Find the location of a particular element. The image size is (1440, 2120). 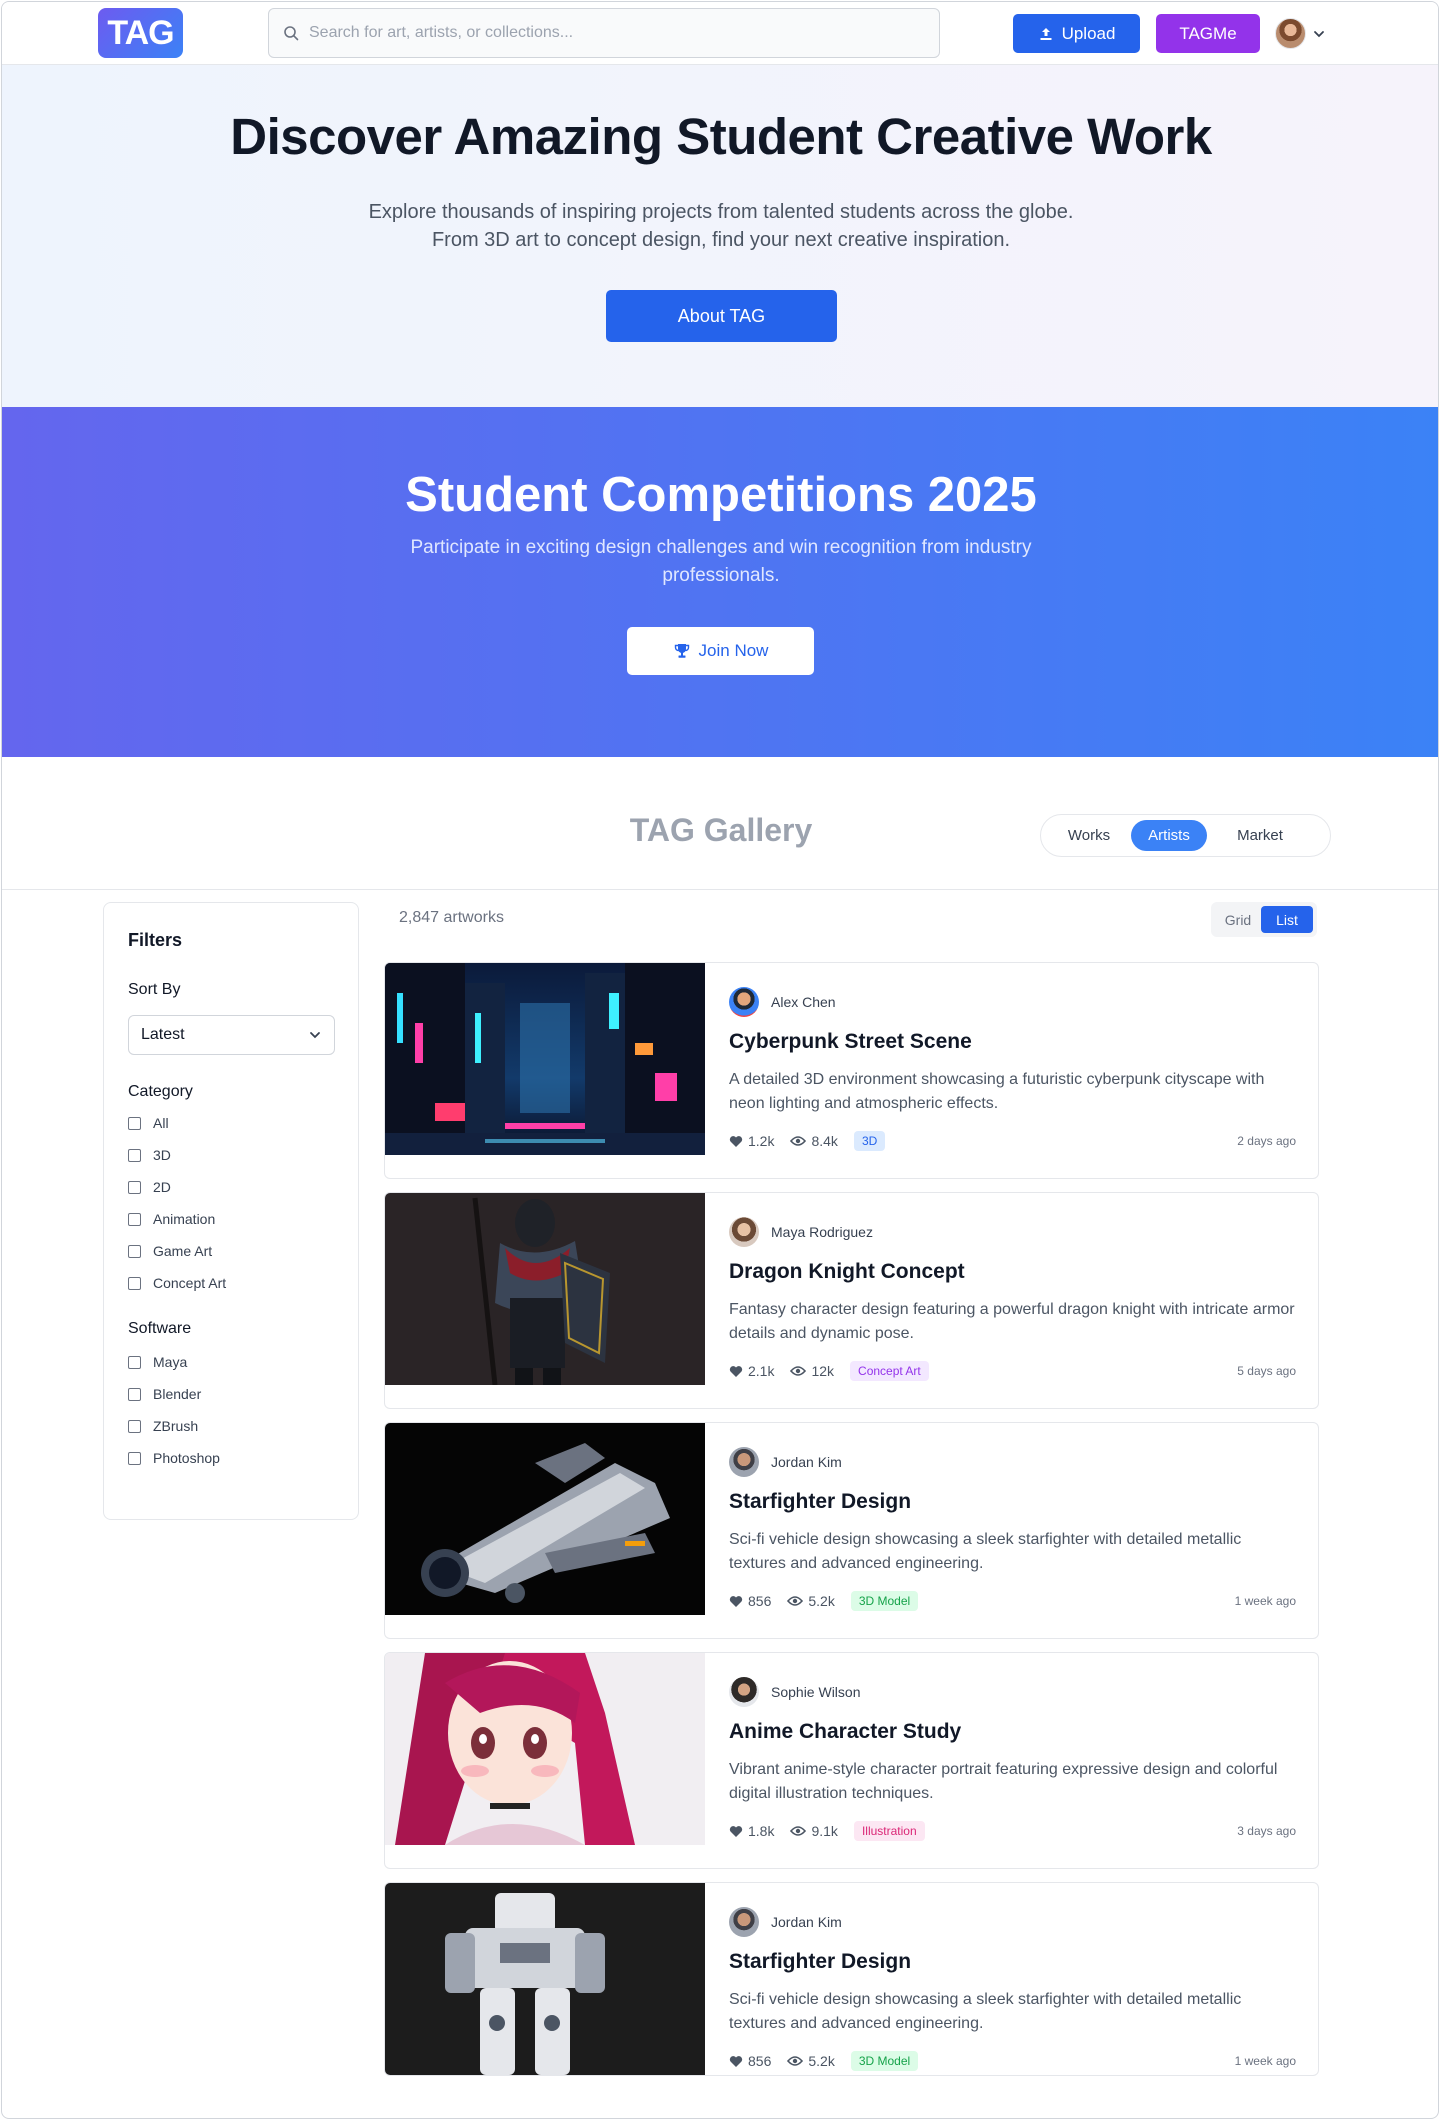

views-count: 9.1k is located at coordinates (824, 1831).